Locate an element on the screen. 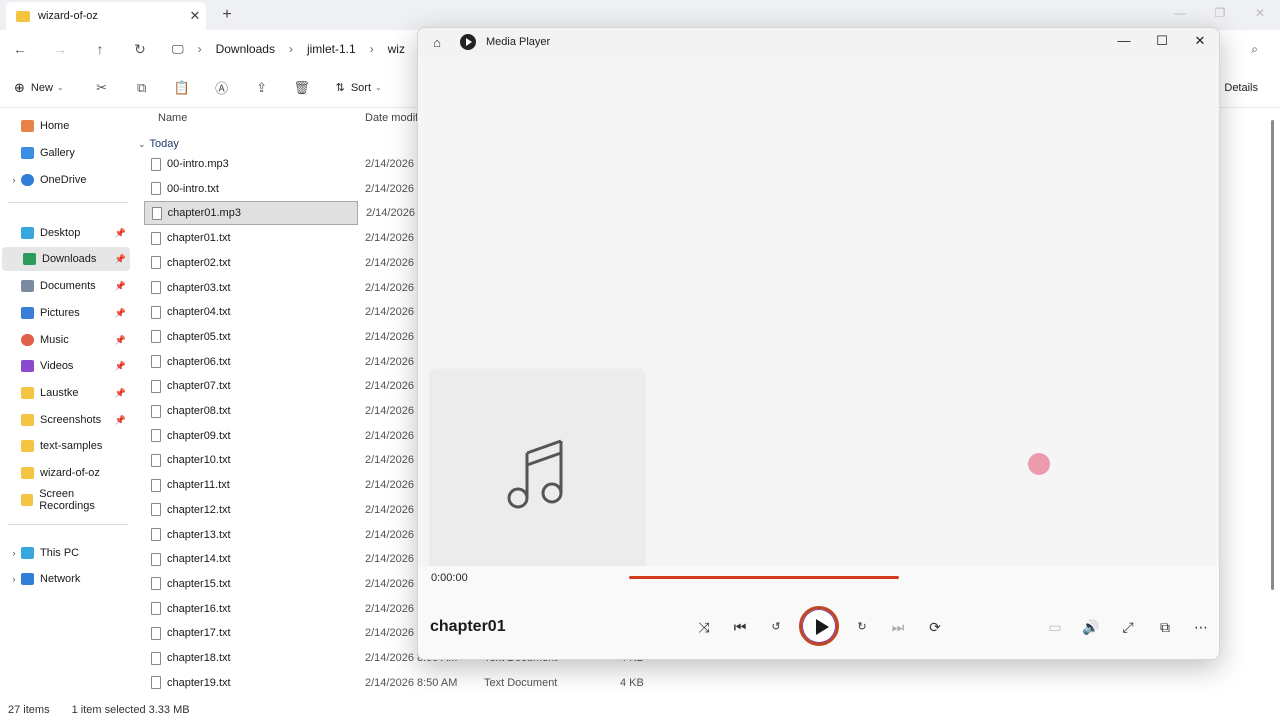 Image resolution: width=1280 pixels, height=720 pixels. sort-label: Sort is located at coordinates (361, 87).